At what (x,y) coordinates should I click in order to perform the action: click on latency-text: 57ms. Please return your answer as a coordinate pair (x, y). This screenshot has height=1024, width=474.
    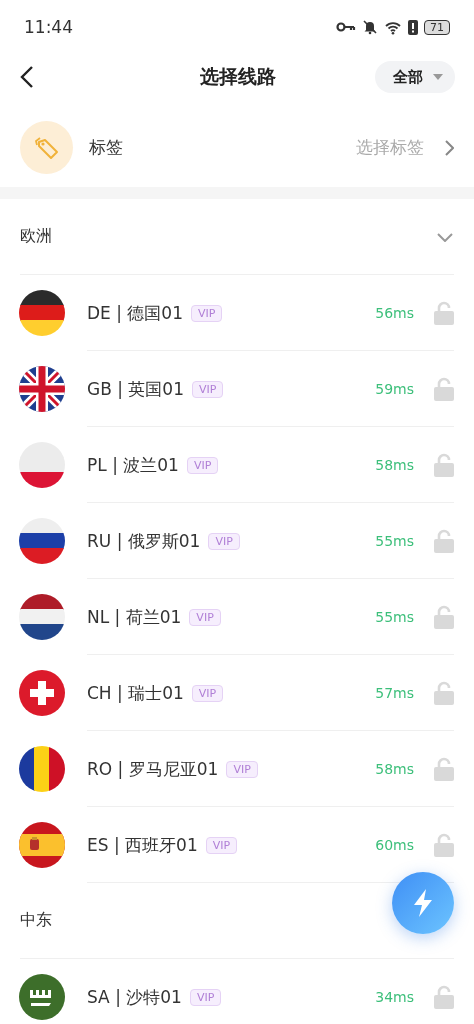
    Looking at the image, I should click on (394, 693).